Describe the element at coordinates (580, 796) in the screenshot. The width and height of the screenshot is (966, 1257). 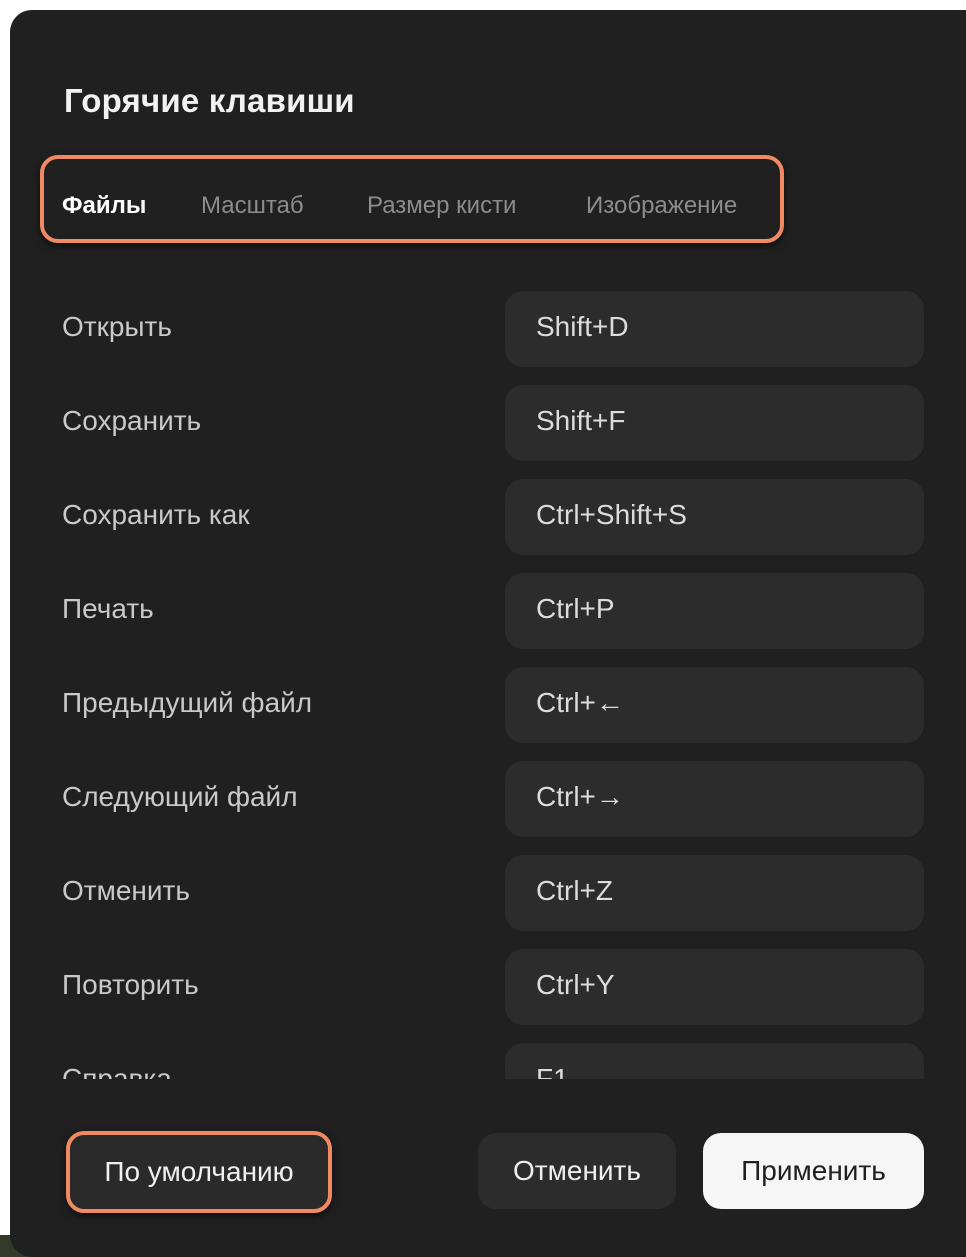
I see `shortcut-key-value: Ctrl+→` at that location.